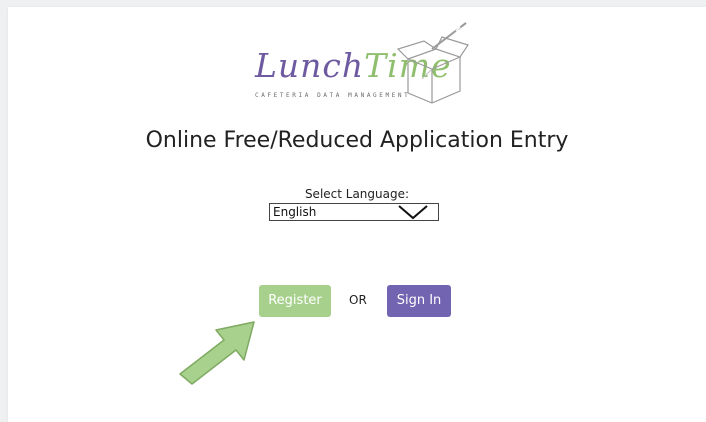 This screenshot has height=422, width=706. I want to click on register-button: Register, so click(295, 301).